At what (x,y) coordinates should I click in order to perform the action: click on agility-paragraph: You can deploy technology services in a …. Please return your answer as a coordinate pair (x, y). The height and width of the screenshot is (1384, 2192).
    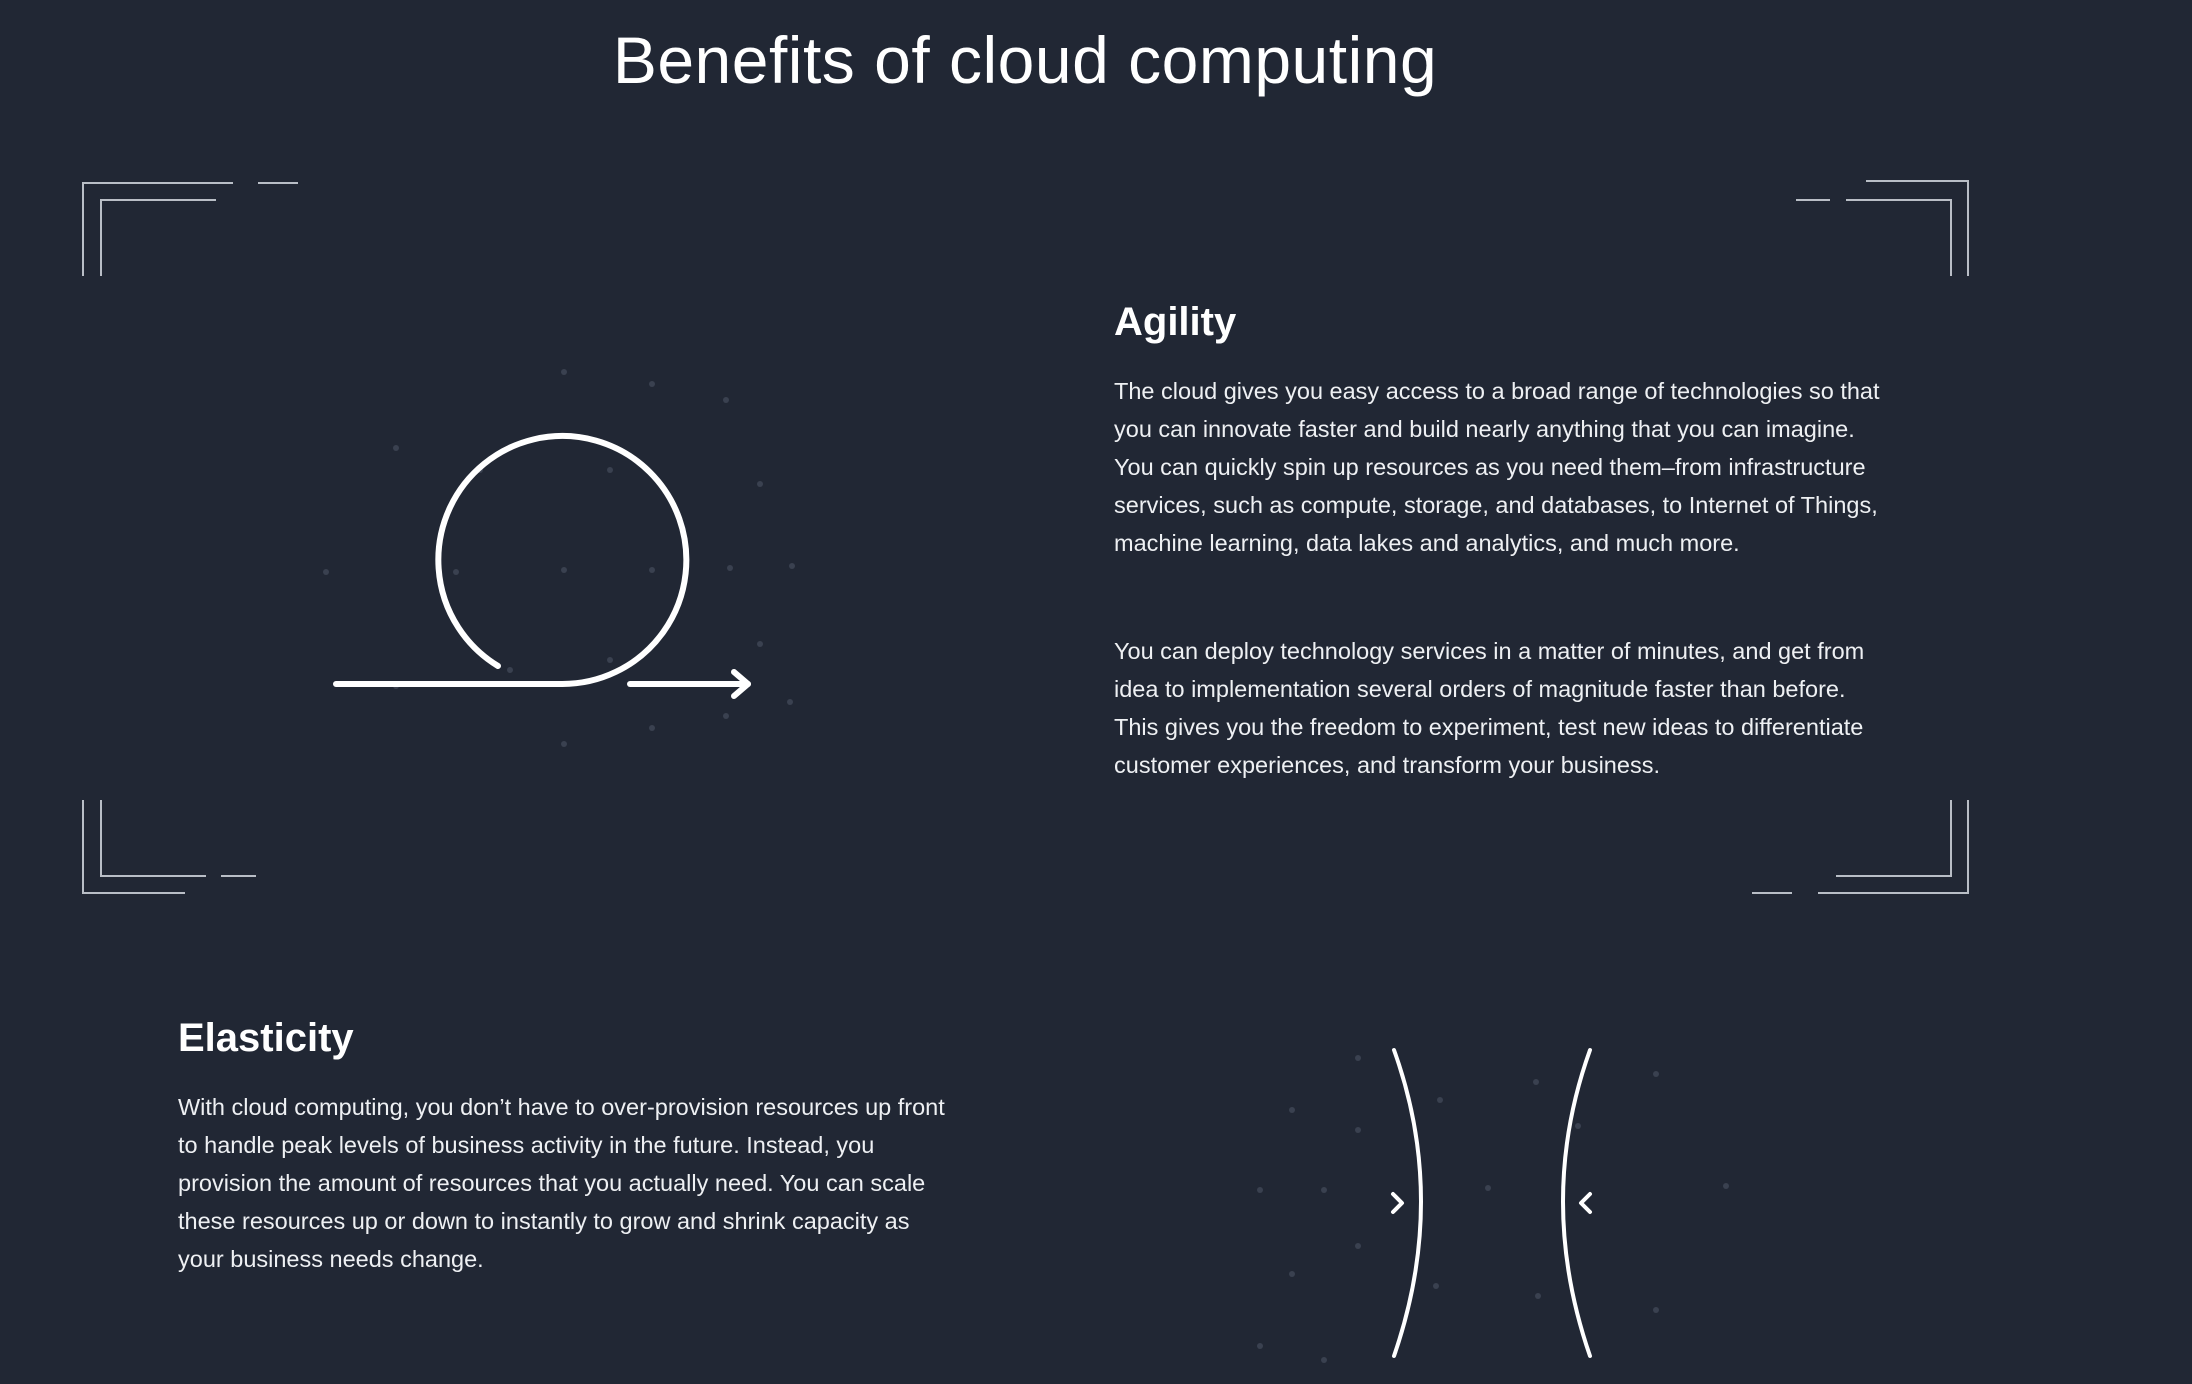
    Looking at the image, I should click on (1489, 708).